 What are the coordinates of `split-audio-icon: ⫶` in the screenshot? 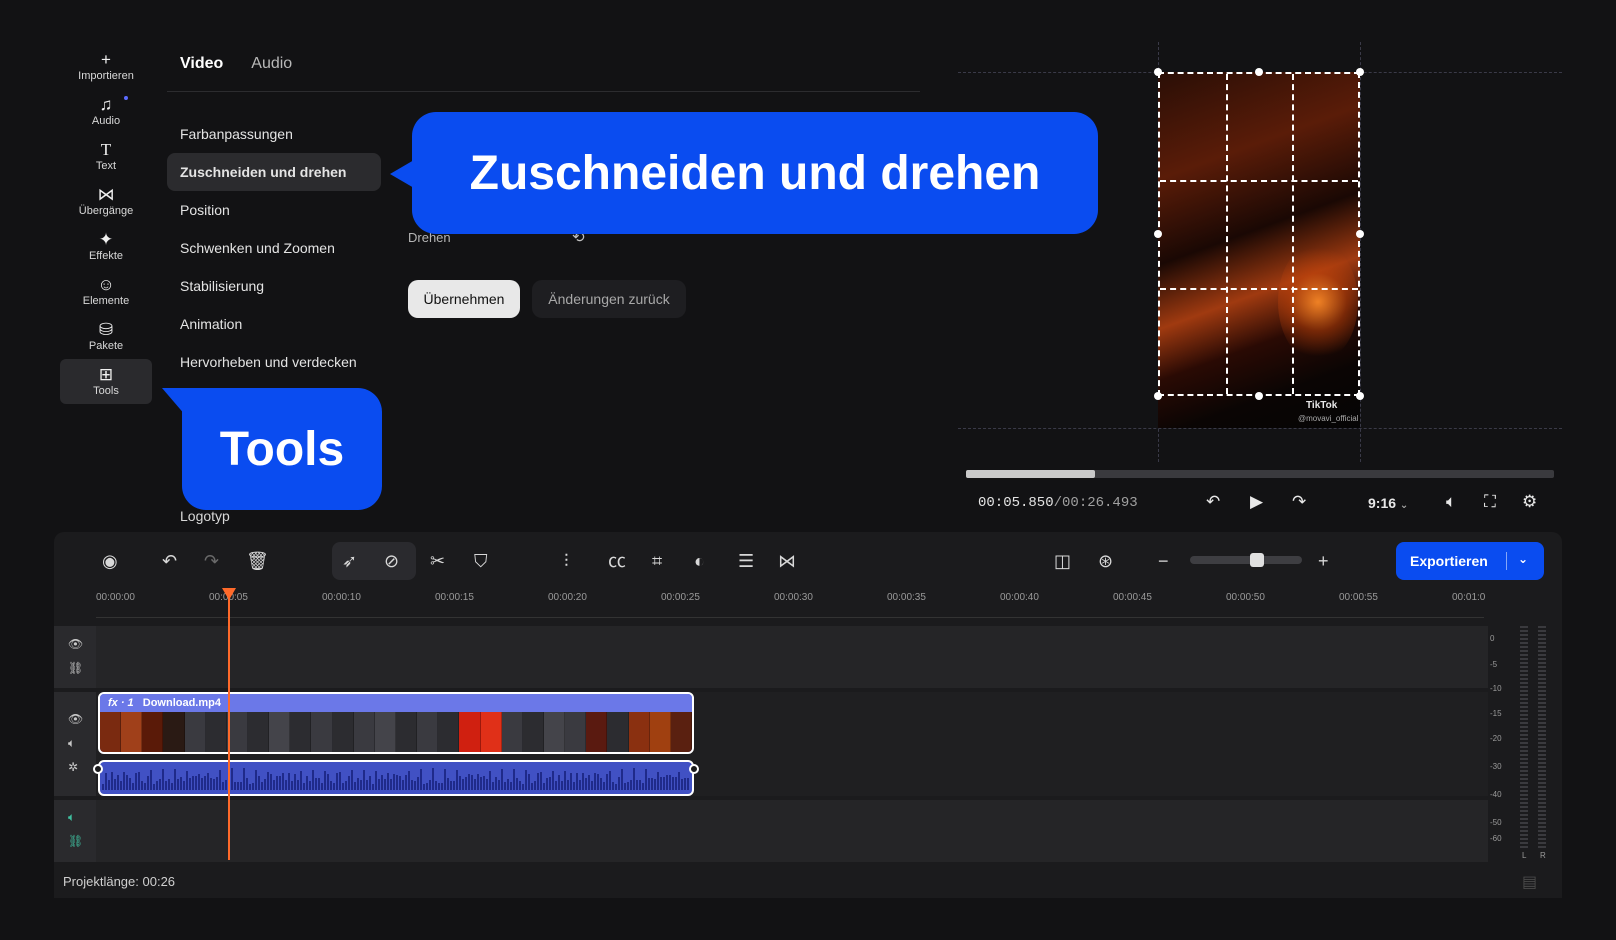 It's located at (566, 561).